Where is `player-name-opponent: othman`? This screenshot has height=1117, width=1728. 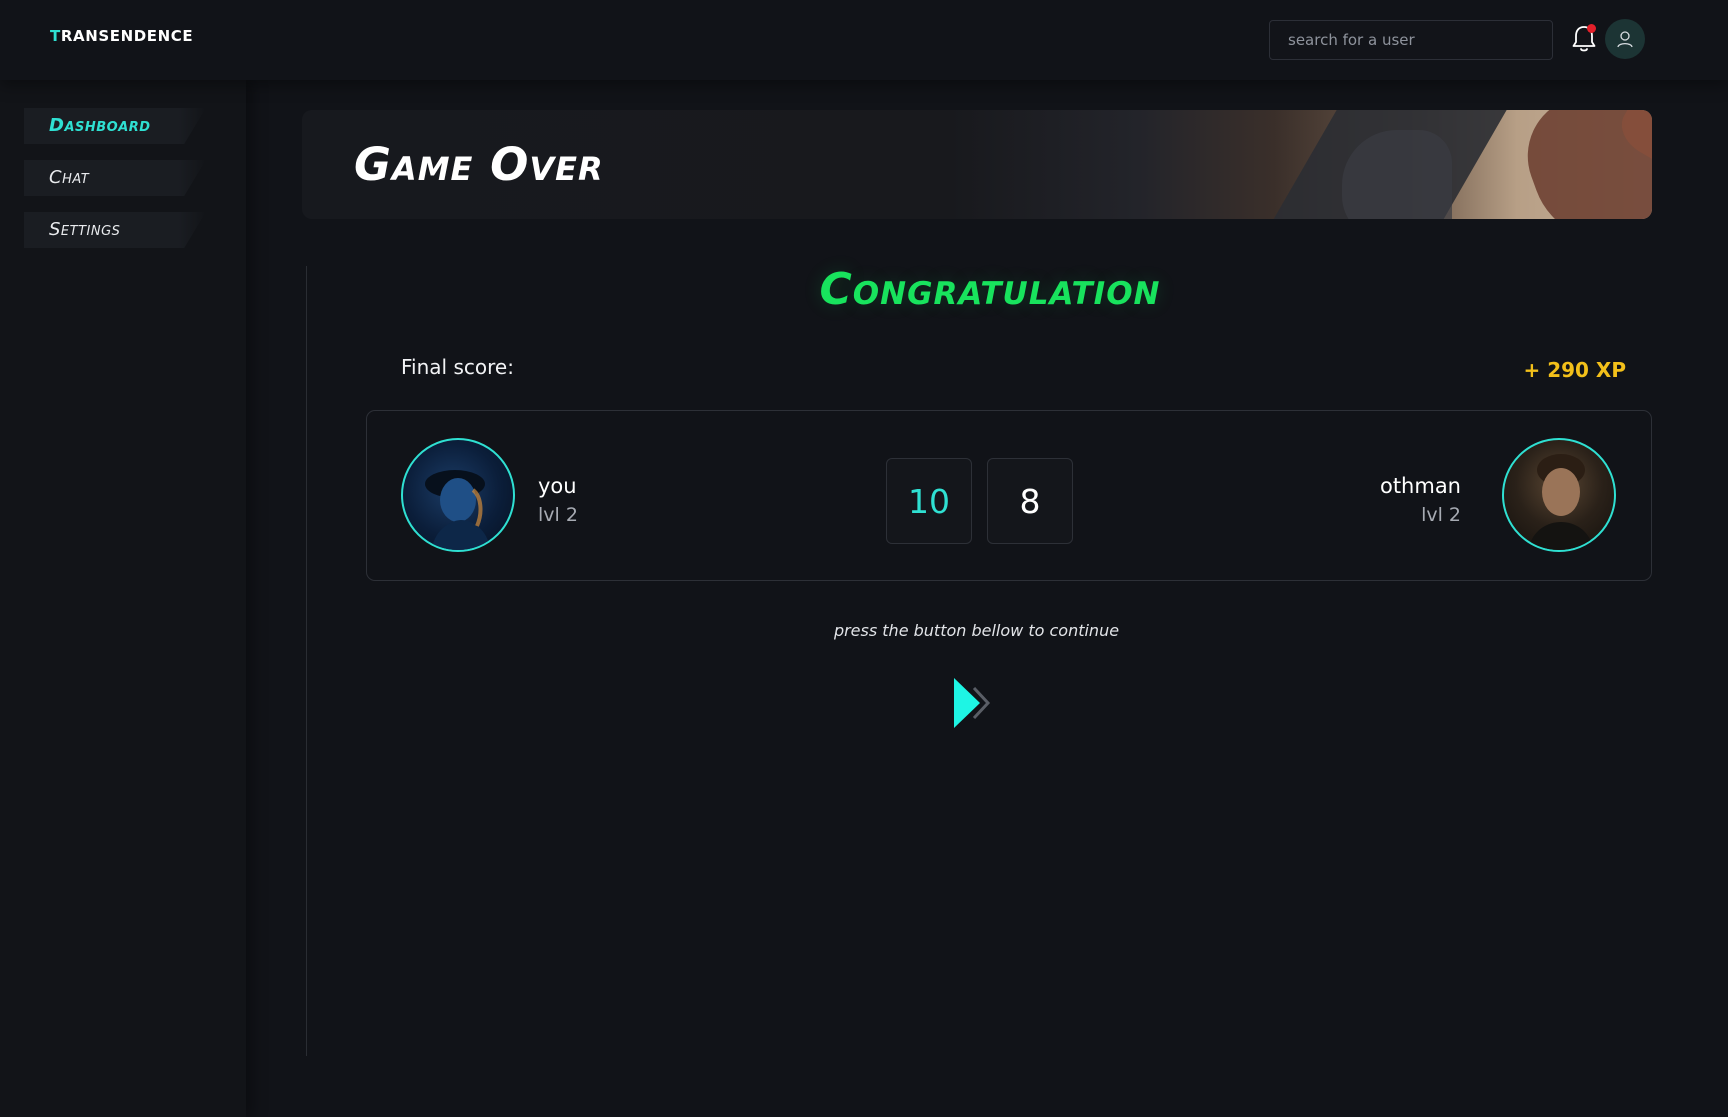
player-name-opponent: othman is located at coordinates (1420, 486).